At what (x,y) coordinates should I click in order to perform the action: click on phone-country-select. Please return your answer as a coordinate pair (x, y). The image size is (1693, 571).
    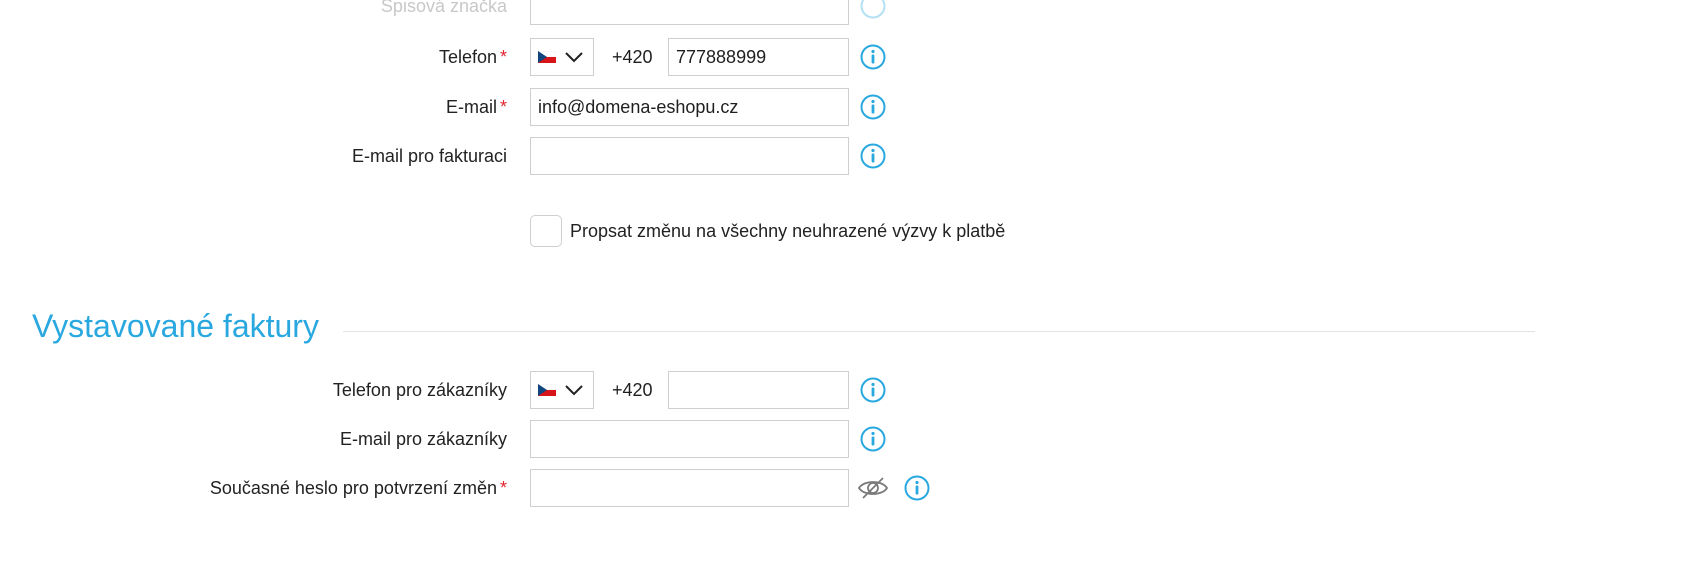
    Looking at the image, I should click on (562, 57).